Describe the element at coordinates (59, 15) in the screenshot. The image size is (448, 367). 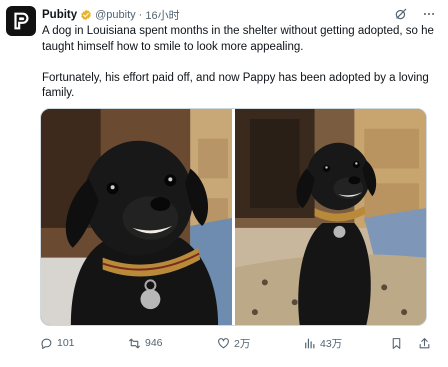
I see `author-name: Pubity` at that location.